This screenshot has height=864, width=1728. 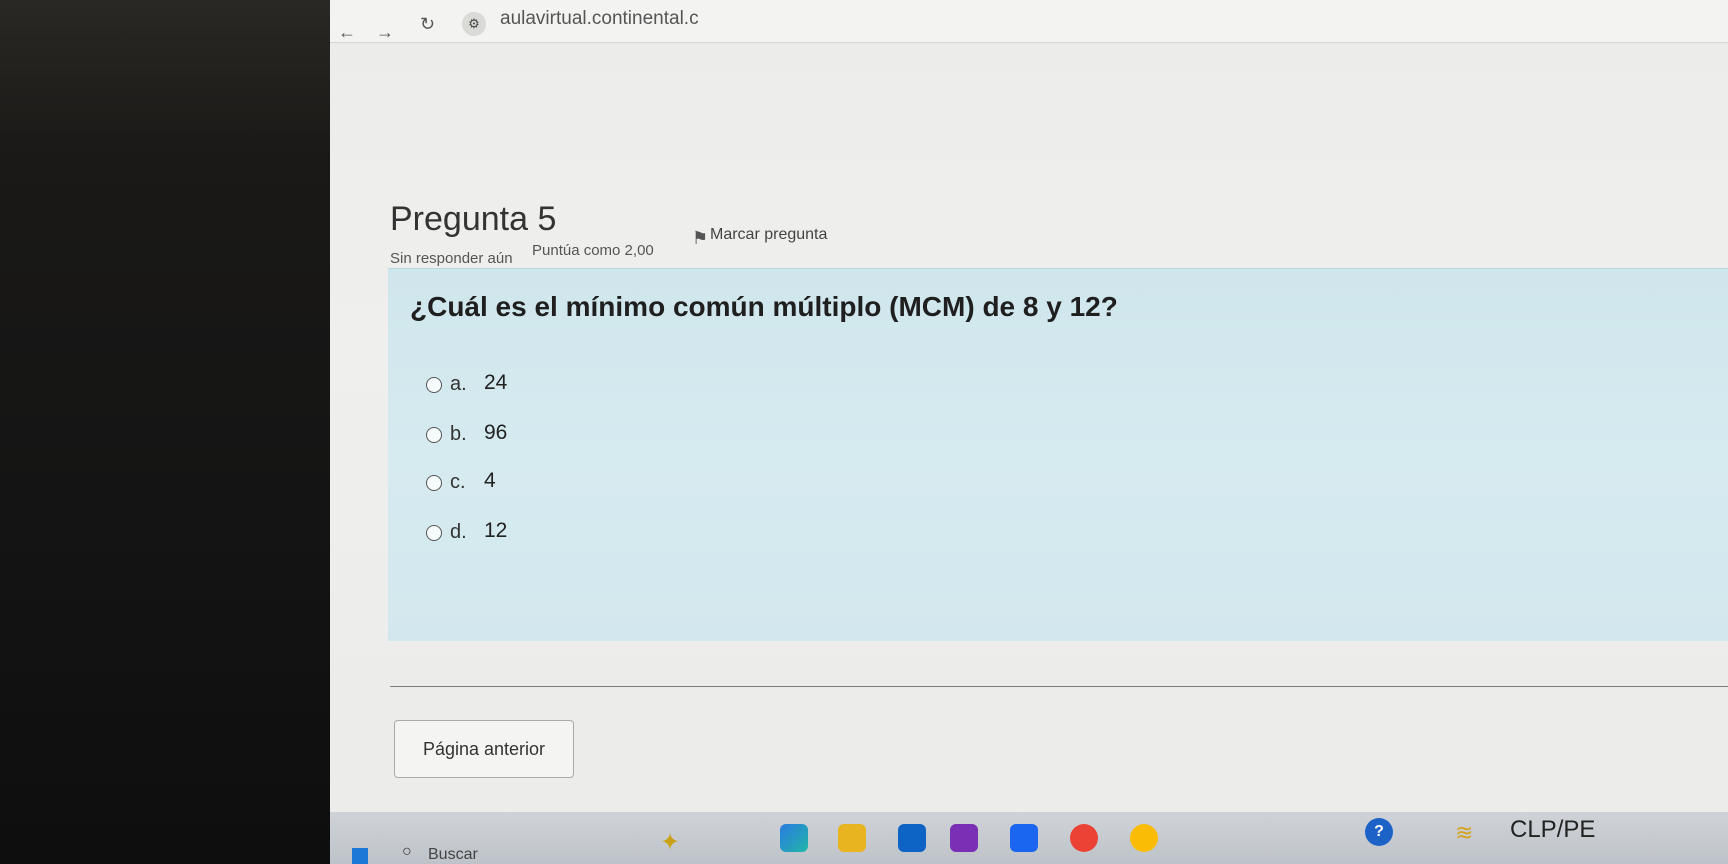 I want to click on reload-icon: ↻, so click(x=427, y=24).